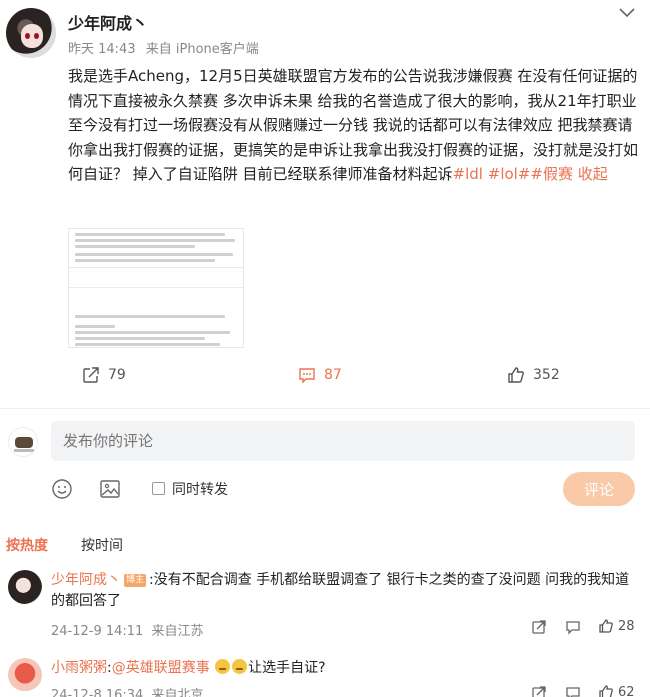 This screenshot has width=650, height=697. What do you see at coordinates (616, 690) in the screenshot?
I see `comment-like-button: 62` at bounding box center [616, 690].